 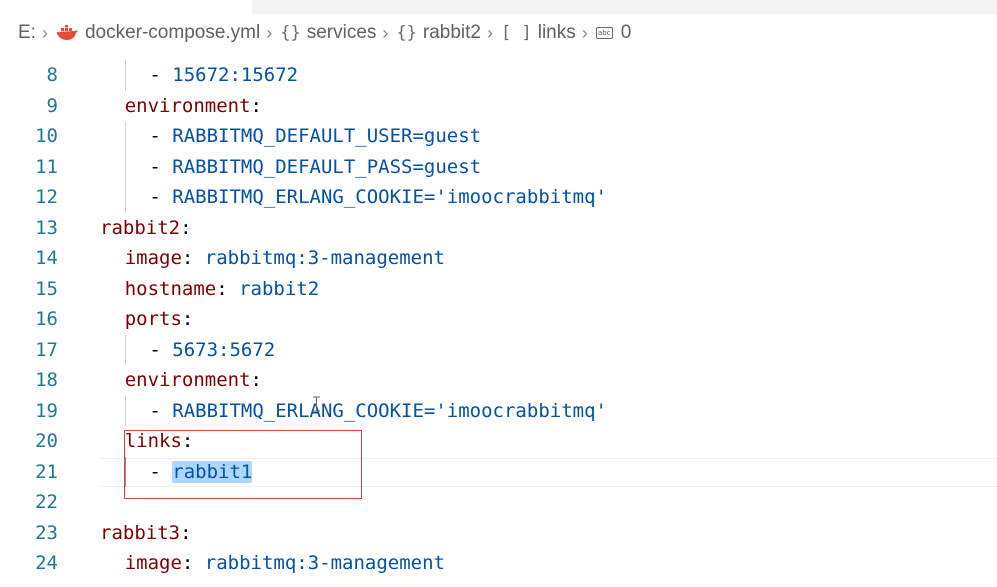 I want to click on code-token: ports, so click(x=153, y=319).